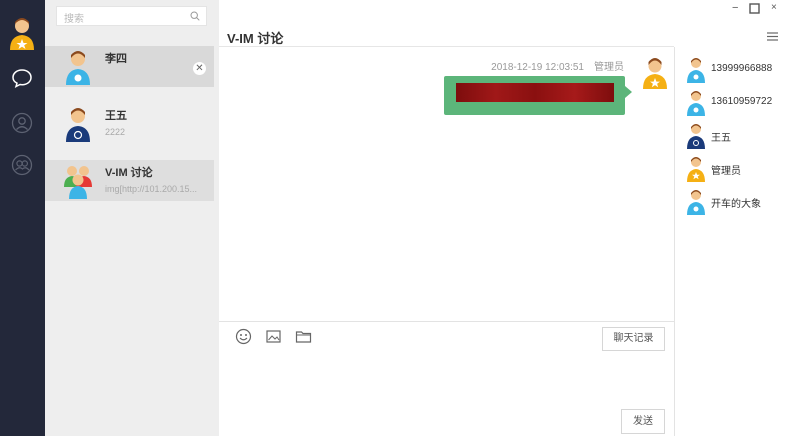  What do you see at coordinates (535, 92) in the screenshot?
I see `message-image` at bounding box center [535, 92].